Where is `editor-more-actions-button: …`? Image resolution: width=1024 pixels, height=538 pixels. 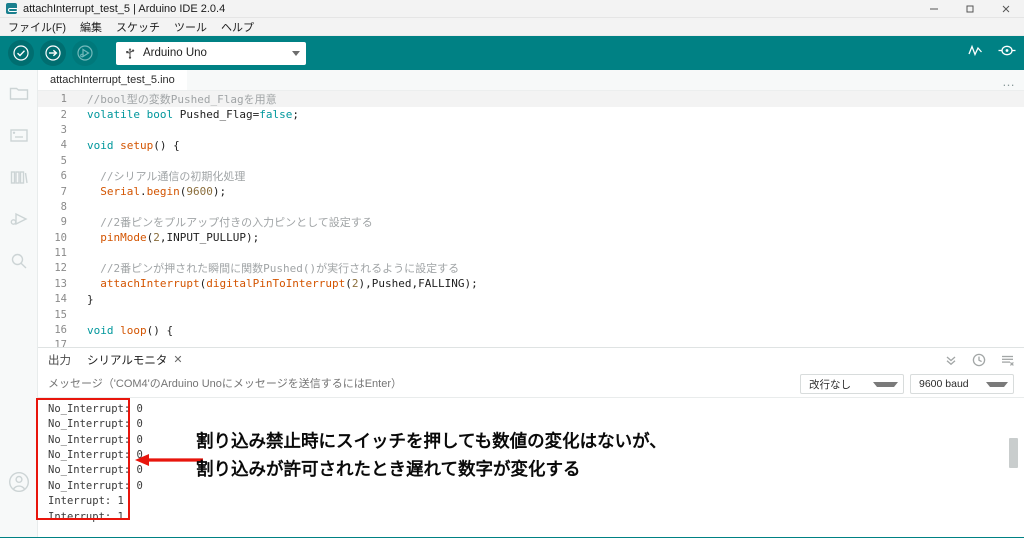 editor-more-actions-button: … is located at coordinates (1009, 81).